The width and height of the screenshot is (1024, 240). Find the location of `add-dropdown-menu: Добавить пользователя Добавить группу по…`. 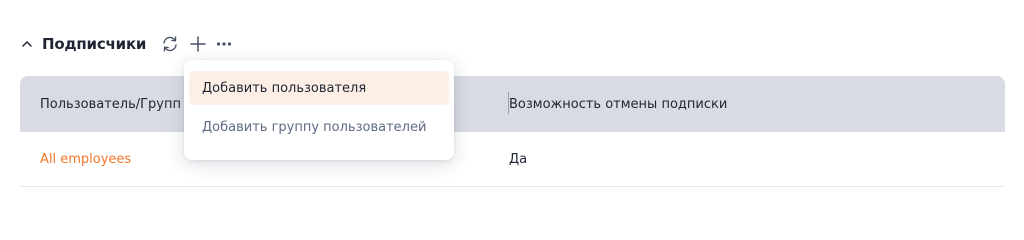

add-dropdown-menu: Добавить пользователя Добавить группу по… is located at coordinates (319, 110).